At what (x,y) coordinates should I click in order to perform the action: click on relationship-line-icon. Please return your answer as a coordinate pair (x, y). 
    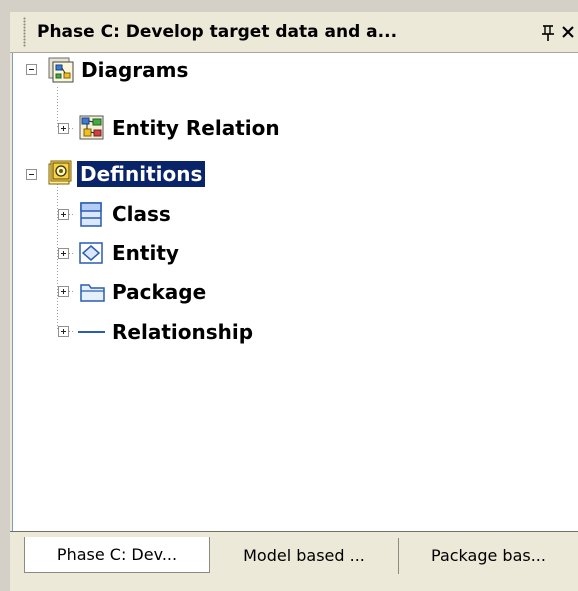
    Looking at the image, I should click on (91, 332).